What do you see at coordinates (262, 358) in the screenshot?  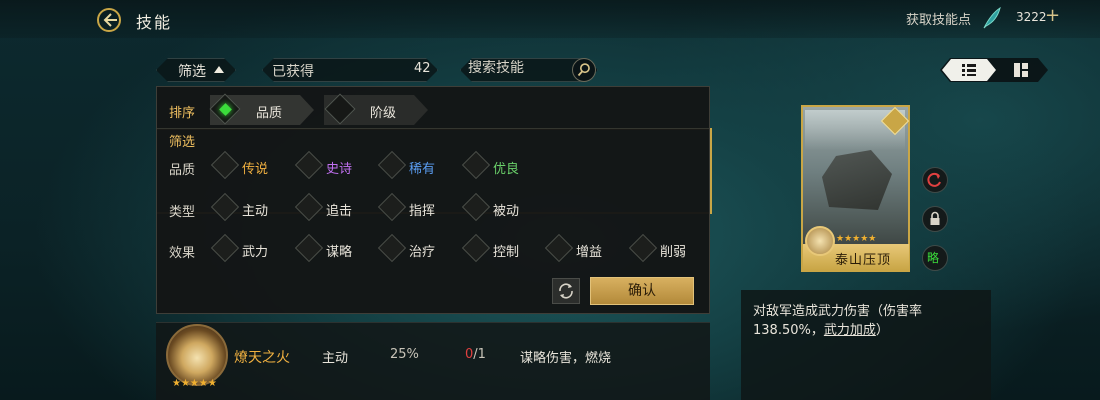 I see `skill-name: 燎天之火` at bounding box center [262, 358].